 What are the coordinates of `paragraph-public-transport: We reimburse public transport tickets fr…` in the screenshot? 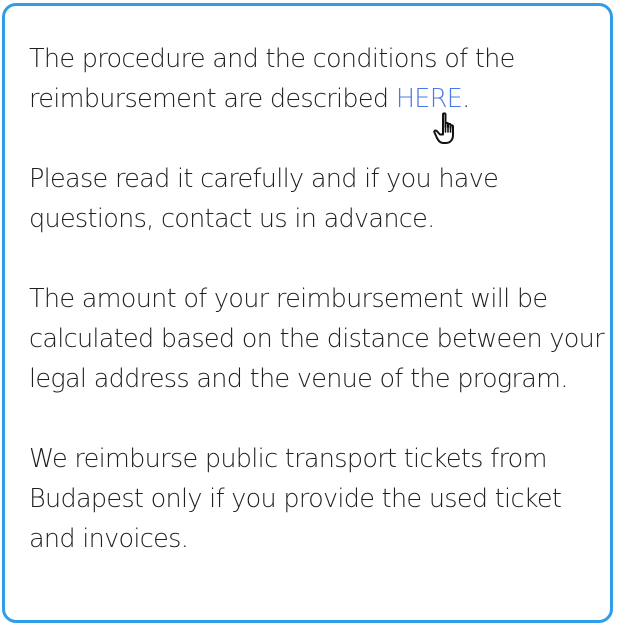 It's located at (295, 499).